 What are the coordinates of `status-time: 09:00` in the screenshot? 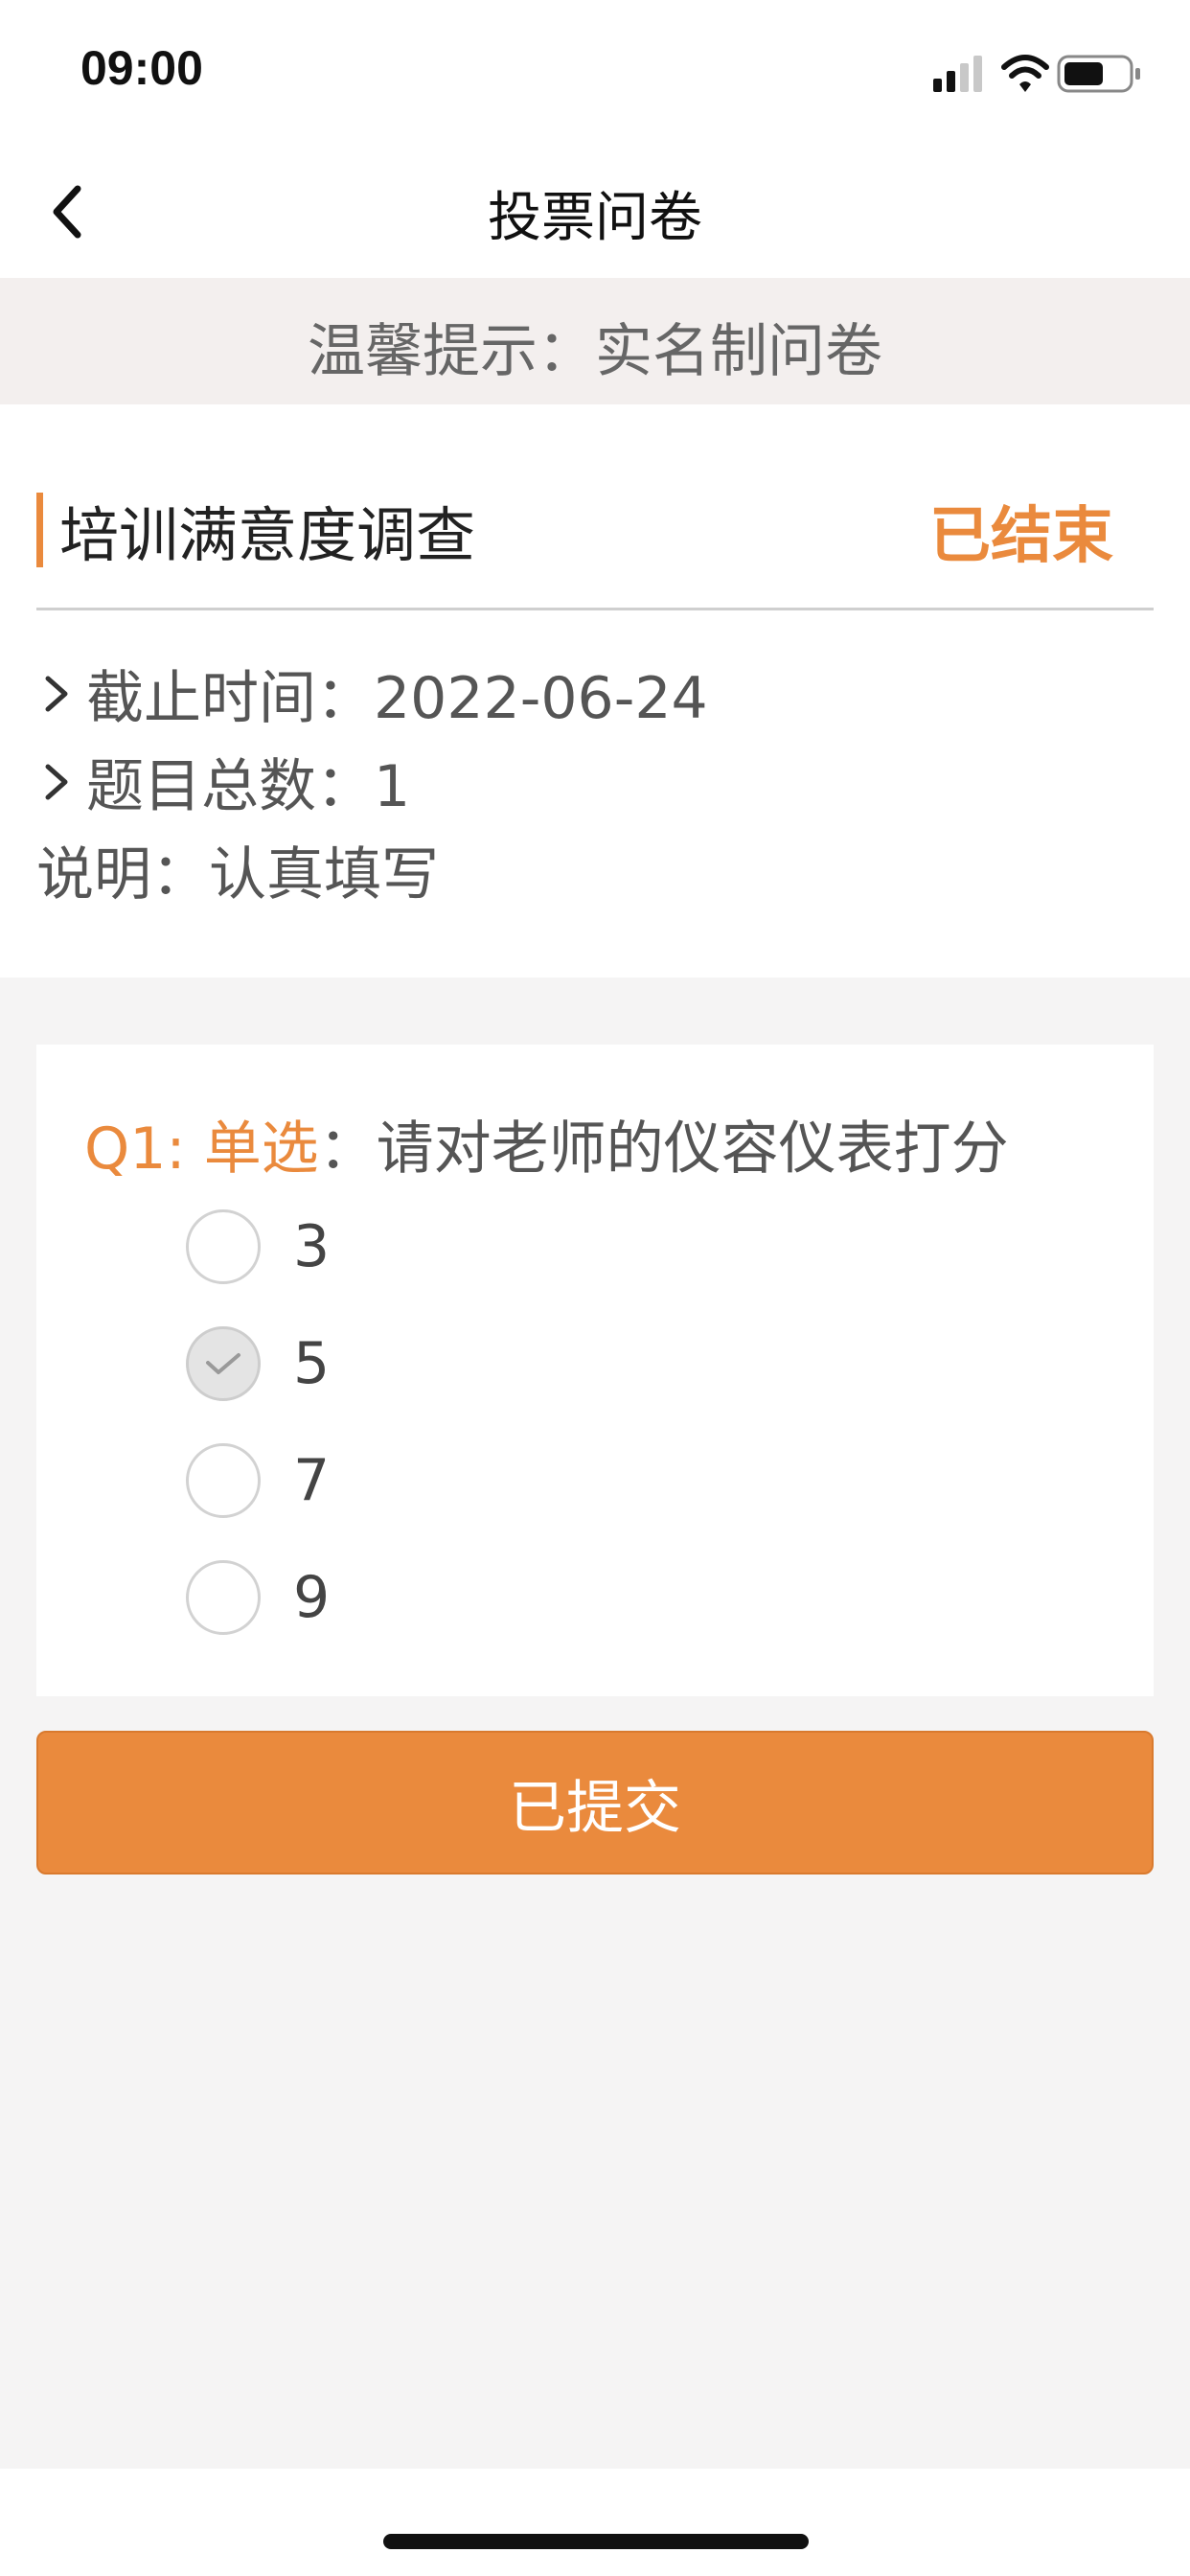 It's located at (141, 68).